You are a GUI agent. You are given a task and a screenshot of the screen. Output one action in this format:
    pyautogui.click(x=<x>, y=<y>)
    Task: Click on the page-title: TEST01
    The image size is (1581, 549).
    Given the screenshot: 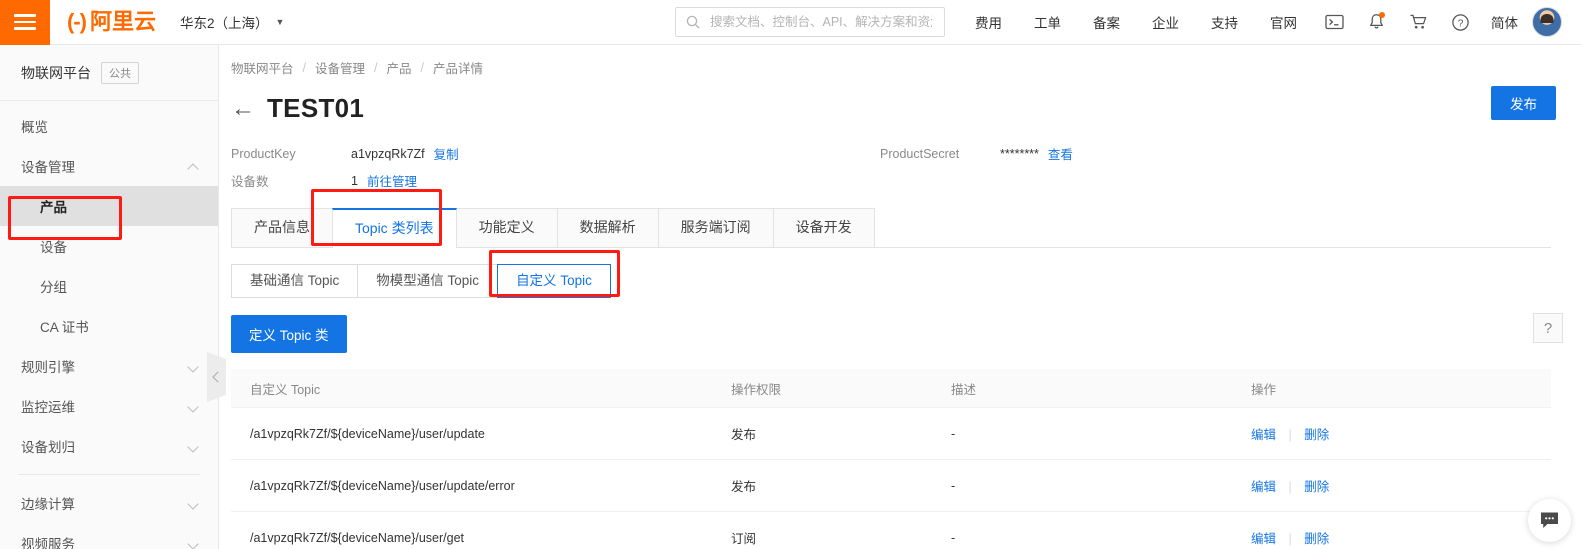 What is the action you would take?
    pyautogui.click(x=316, y=108)
    